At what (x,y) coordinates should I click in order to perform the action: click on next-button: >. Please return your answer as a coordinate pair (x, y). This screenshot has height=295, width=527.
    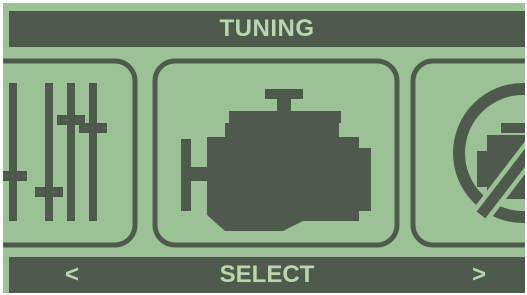
    Looking at the image, I should click on (479, 275).